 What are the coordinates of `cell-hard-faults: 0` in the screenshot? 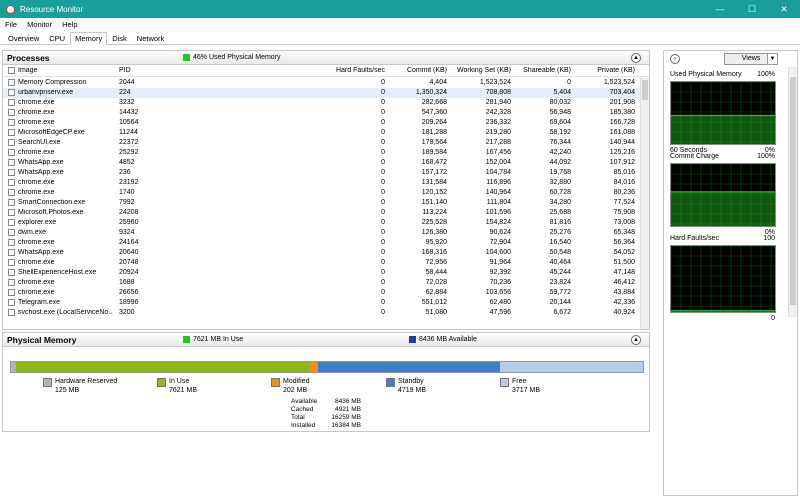 It's located at (383, 242).